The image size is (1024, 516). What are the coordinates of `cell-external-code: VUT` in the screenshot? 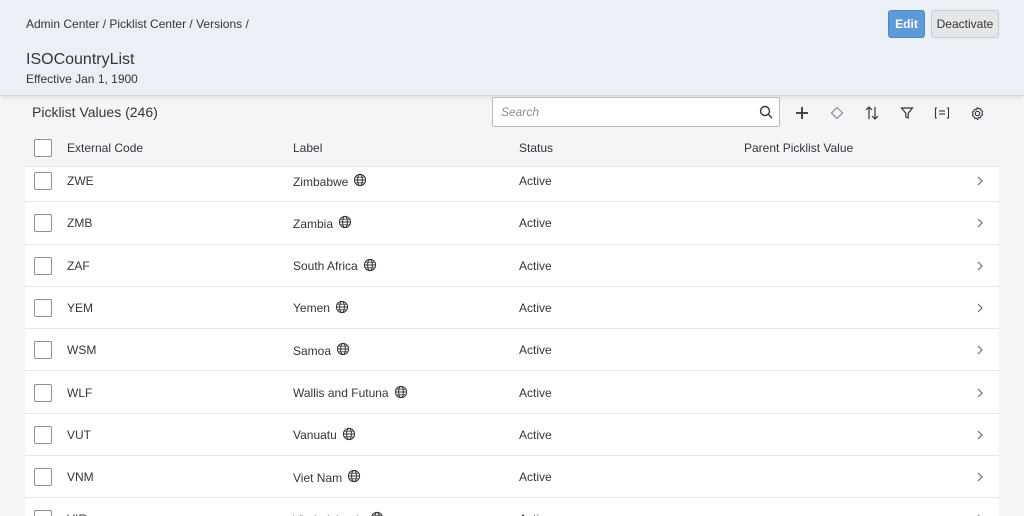 It's located at (79, 434).